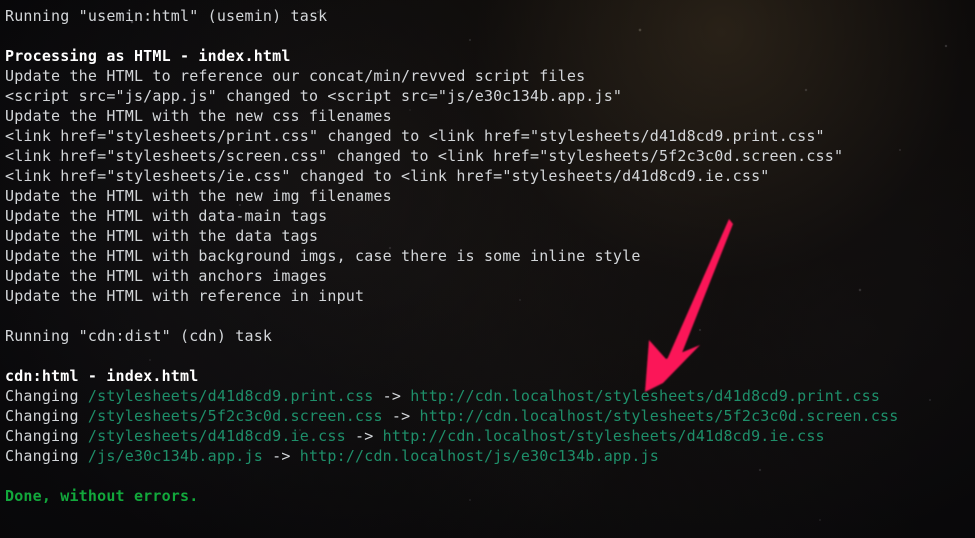 The image size is (975, 538). Describe the element at coordinates (235, 416) in the screenshot. I see `source-path: /stylesheets/5f2c3c0d.screen.css` at that location.